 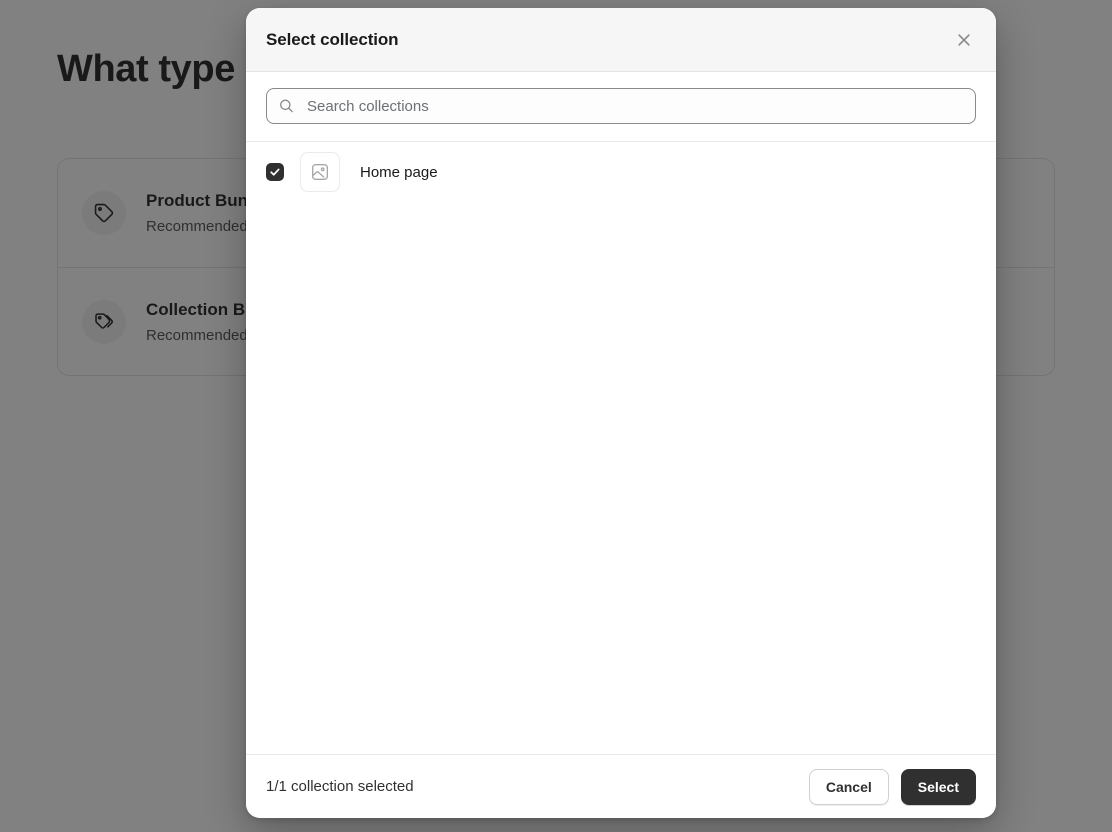 What do you see at coordinates (848, 786) in the screenshot?
I see `cancel-button: Cancel` at bounding box center [848, 786].